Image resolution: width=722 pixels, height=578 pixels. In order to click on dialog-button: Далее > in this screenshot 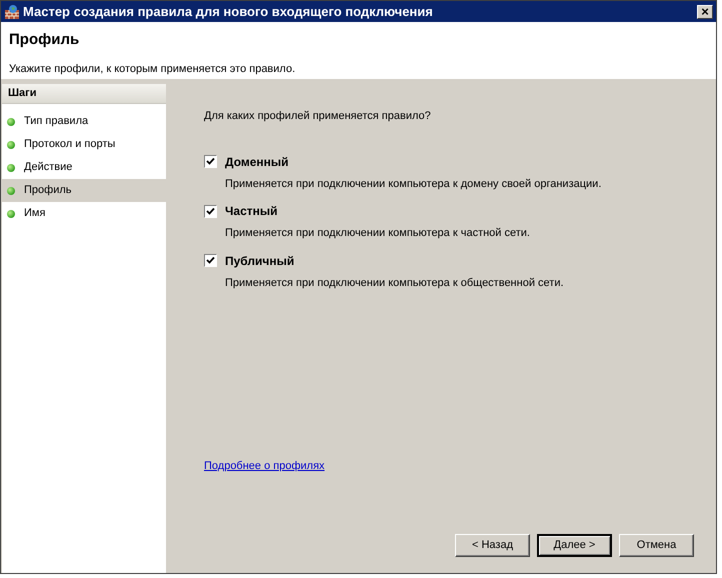, I will do `click(574, 545)`.